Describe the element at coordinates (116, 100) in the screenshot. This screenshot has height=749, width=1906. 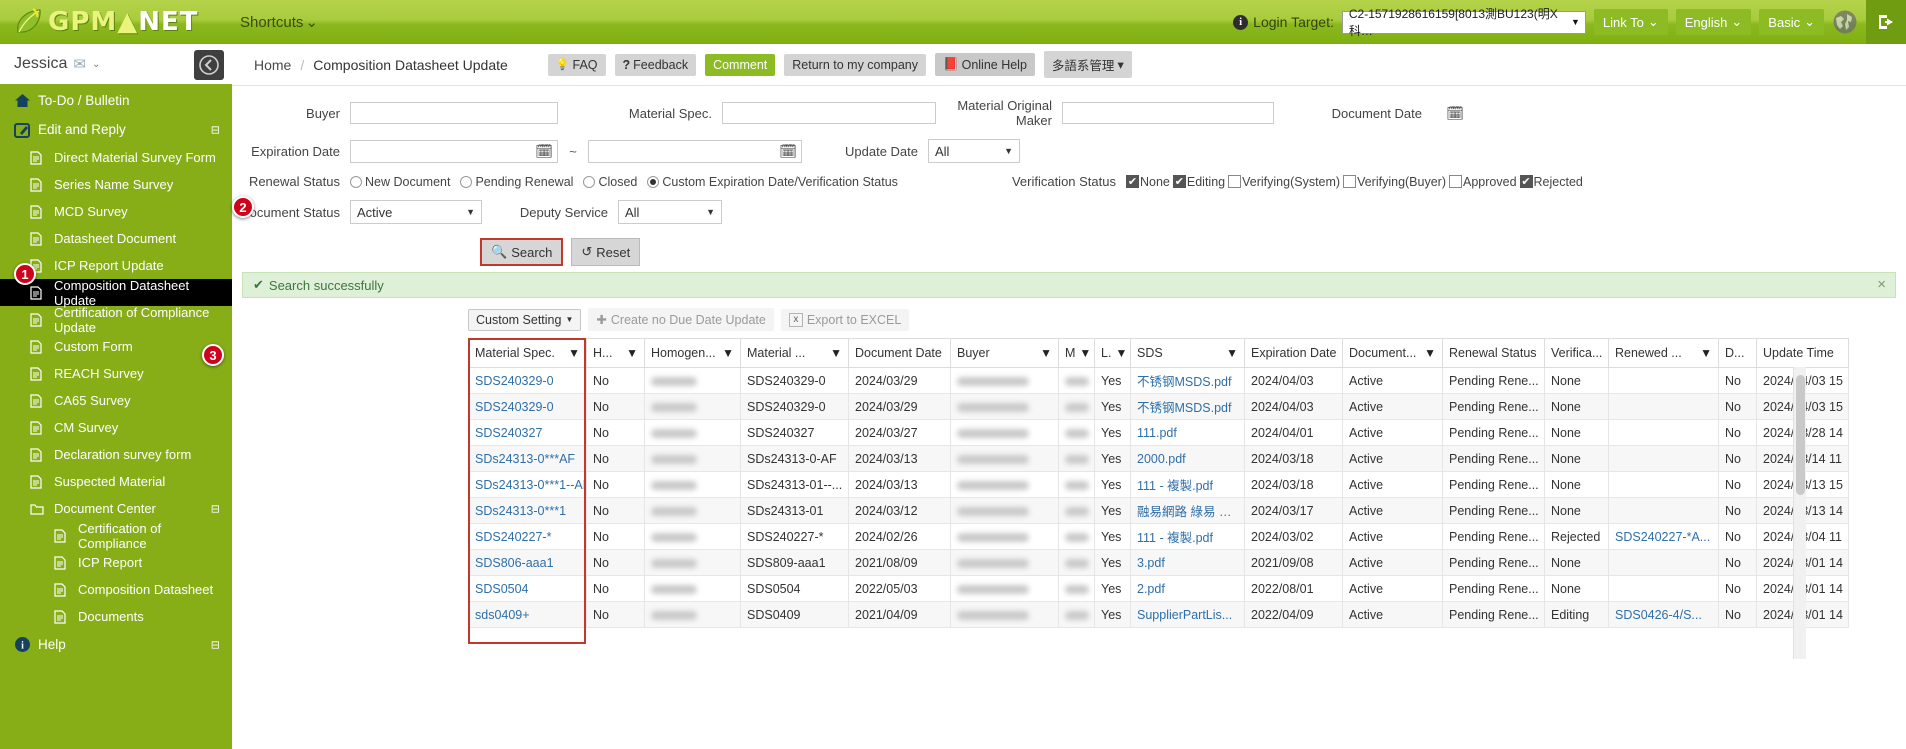
I see `sidebar-item-to-do-bulletin: To-Do / Bulletin` at that location.